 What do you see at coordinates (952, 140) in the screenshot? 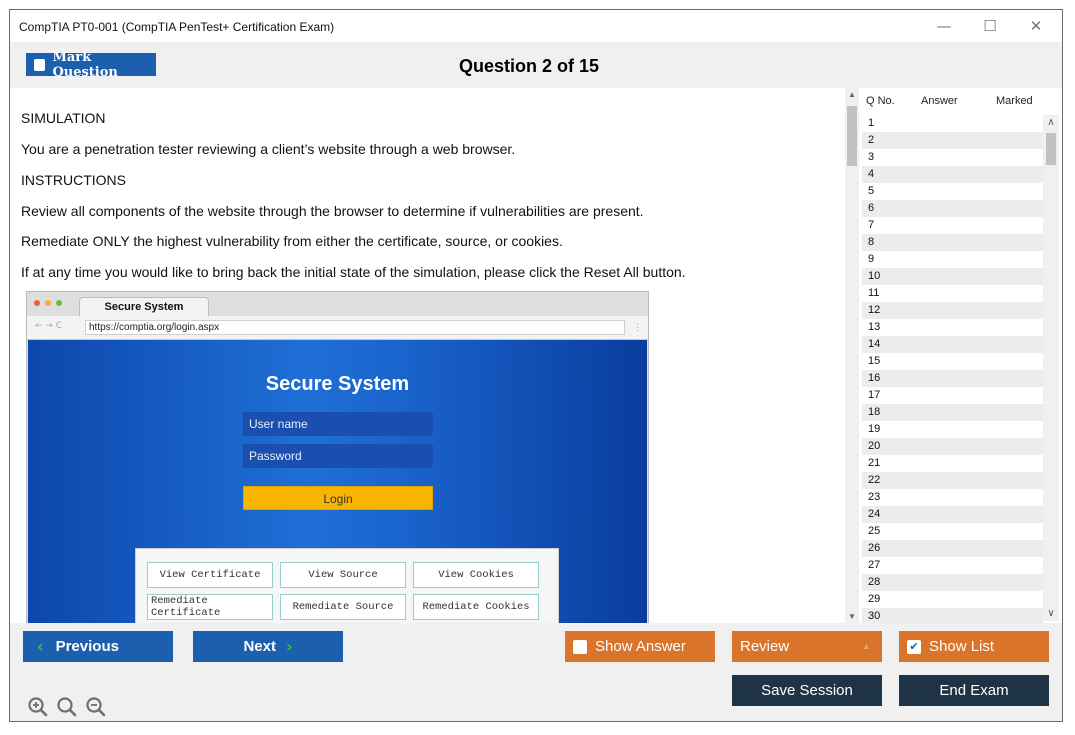
I see `question-list-row: 2` at bounding box center [952, 140].